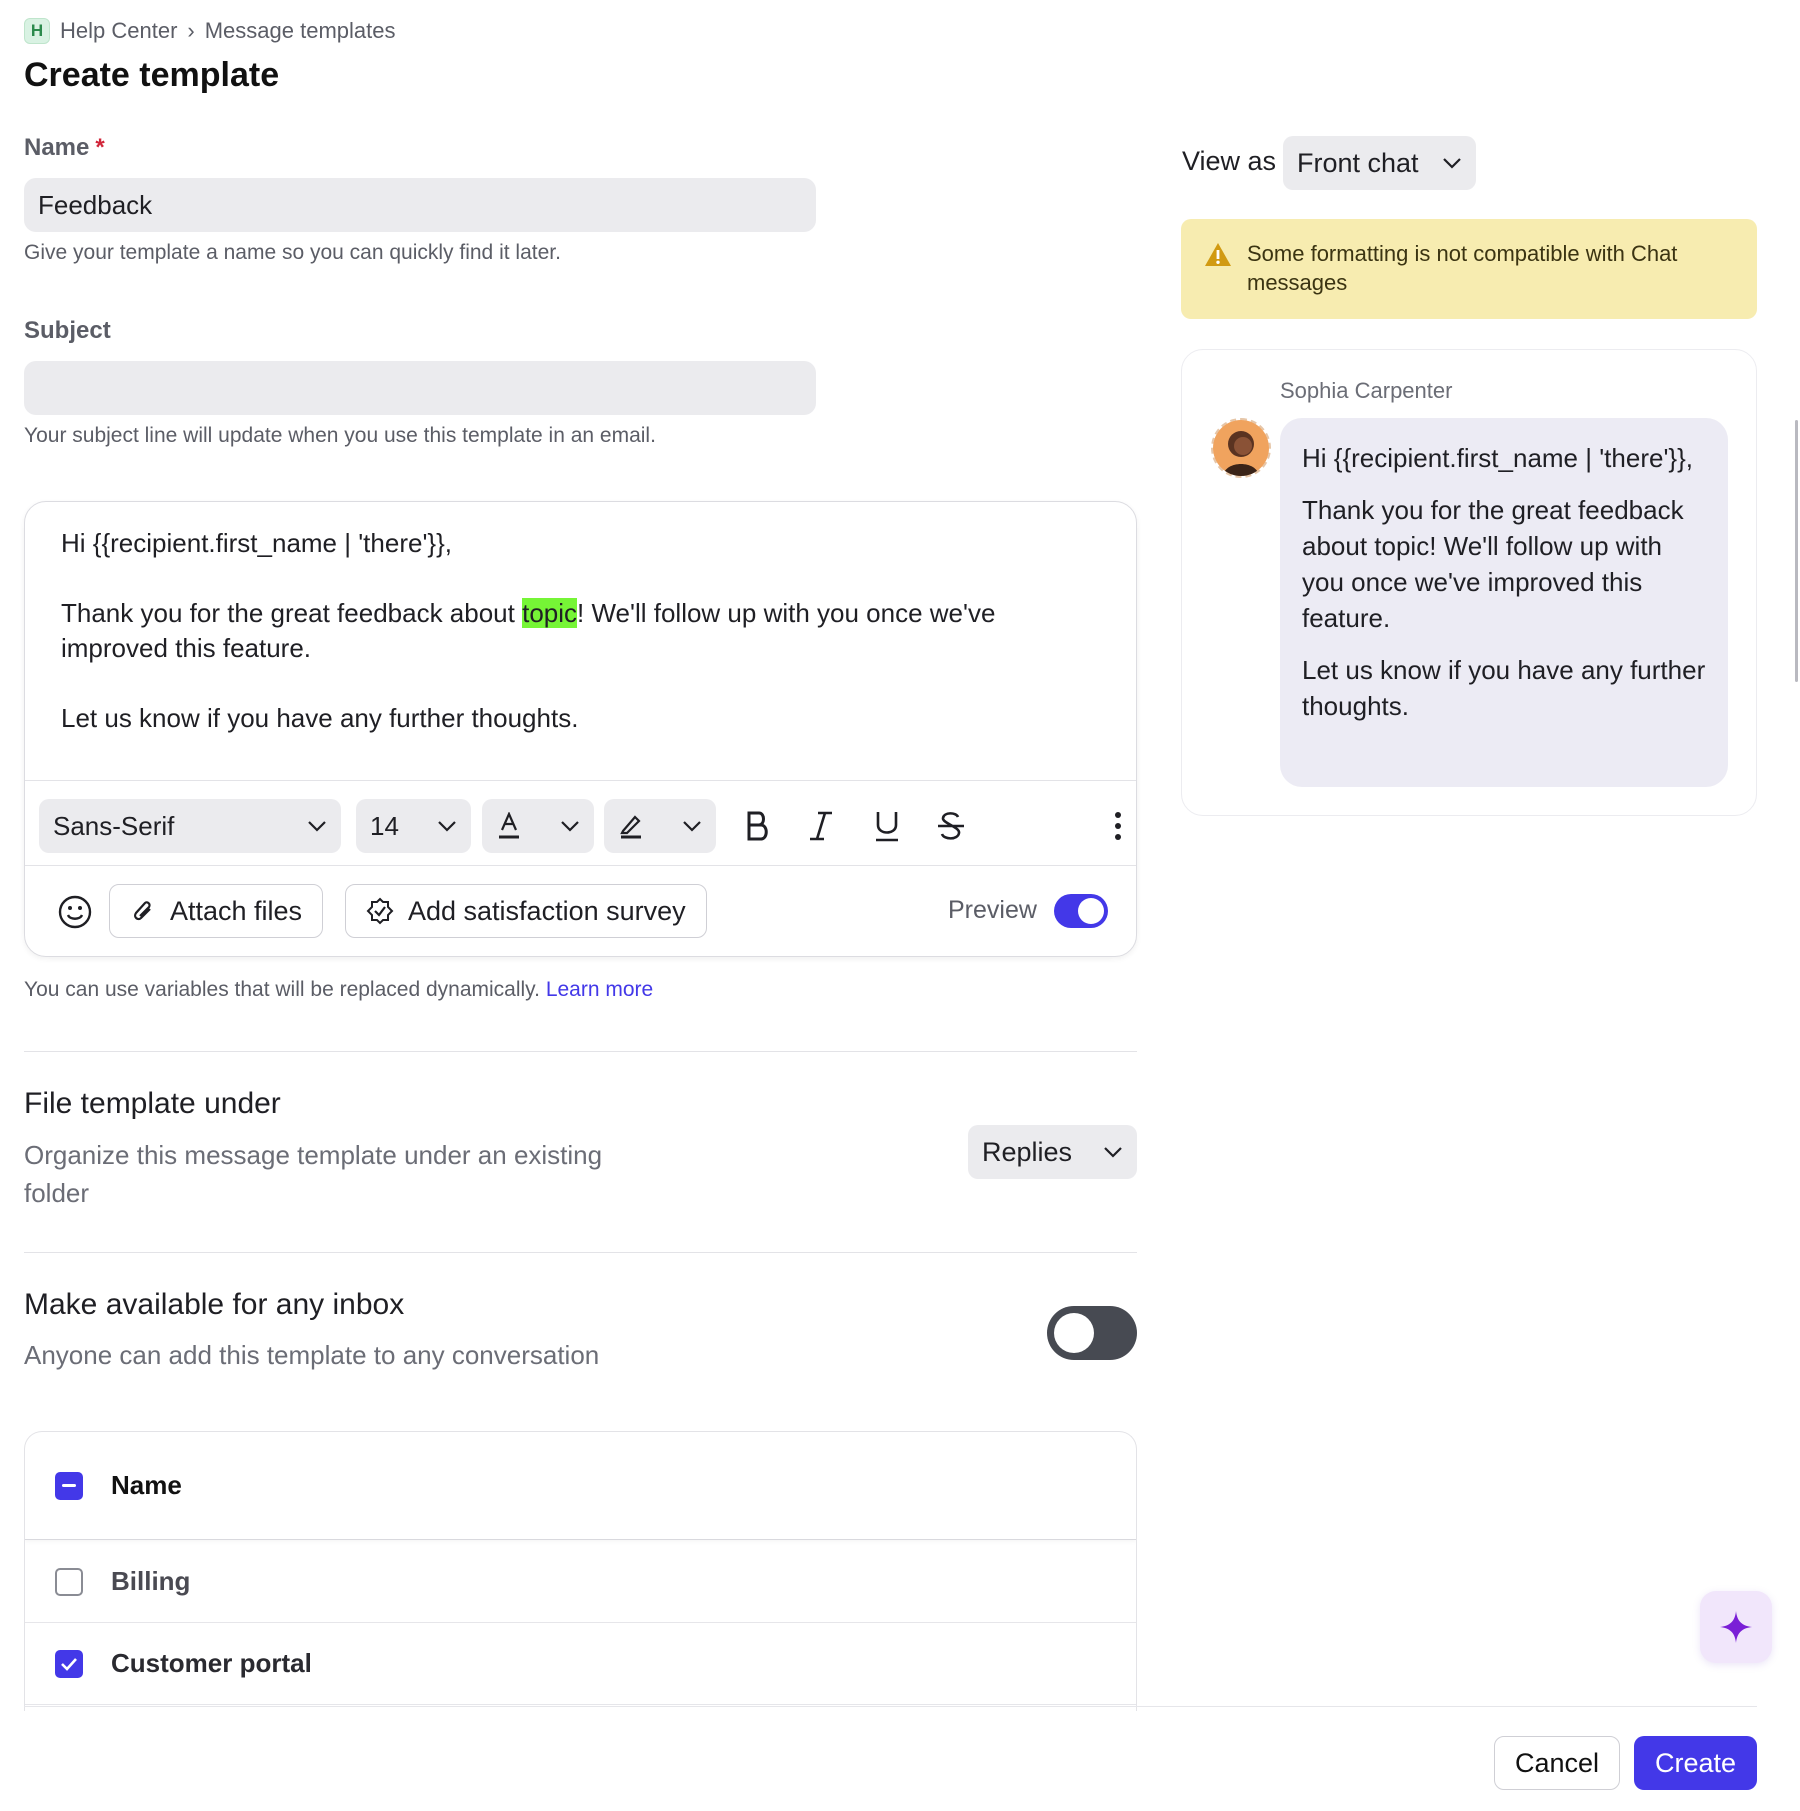 The height and width of the screenshot is (1811, 1800). I want to click on warning-icon, so click(1218, 254).